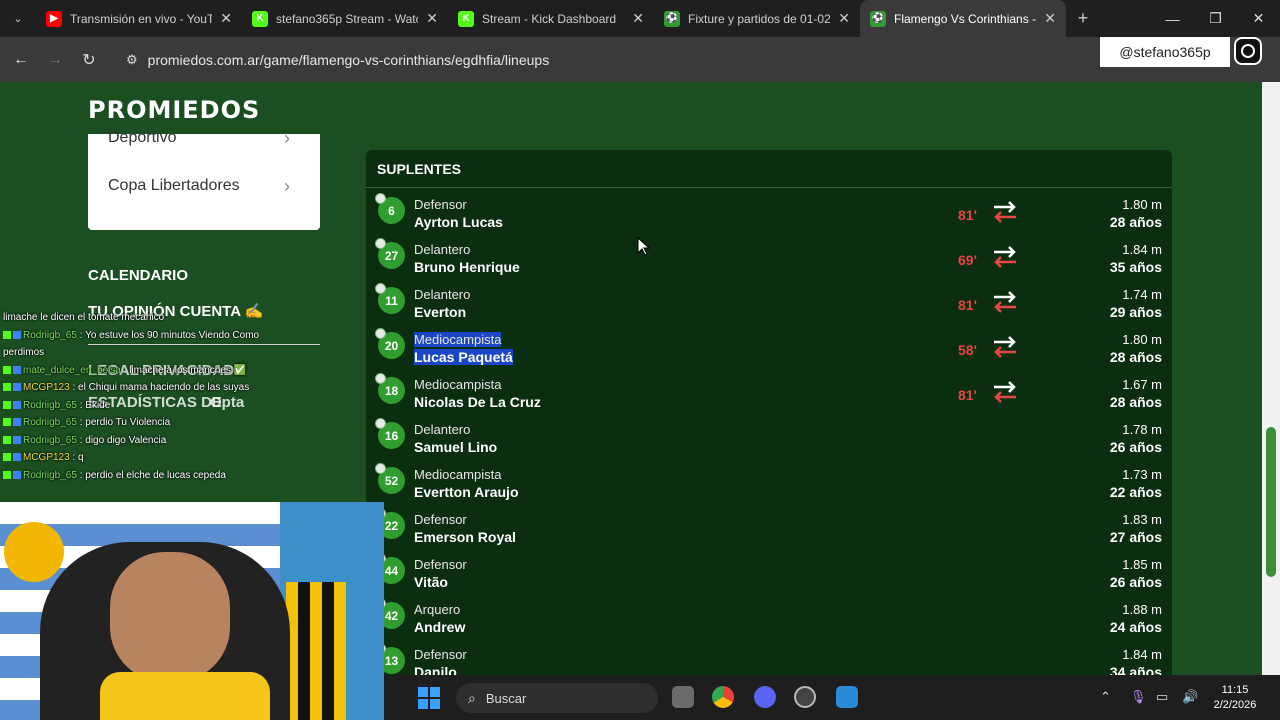 The image size is (1280, 720). What do you see at coordinates (458, 222) in the screenshot?
I see `player-name: Ayrton Lucas` at bounding box center [458, 222].